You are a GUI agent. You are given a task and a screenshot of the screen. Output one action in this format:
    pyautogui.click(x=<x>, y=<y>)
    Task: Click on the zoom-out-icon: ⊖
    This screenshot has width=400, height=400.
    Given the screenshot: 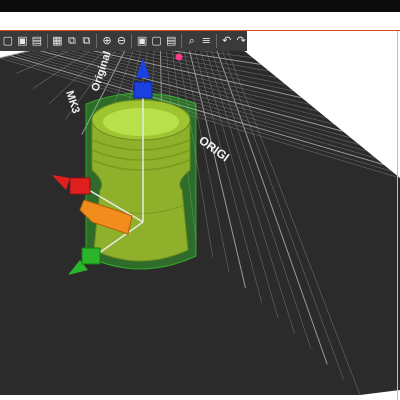 What is the action you would take?
    pyautogui.click(x=122, y=41)
    